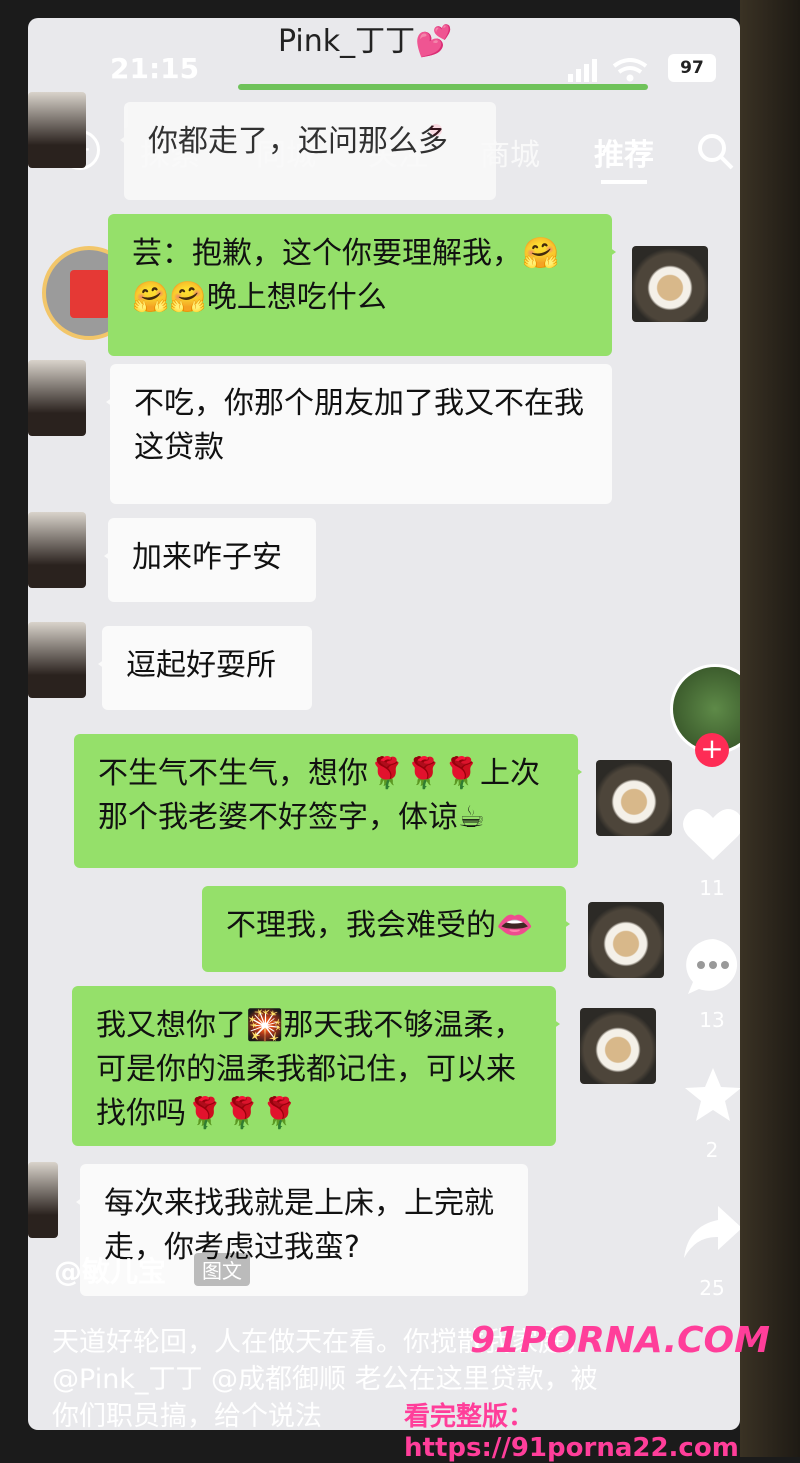 The width and height of the screenshot is (800, 1463). Describe the element at coordinates (365, 41) in the screenshot. I see `chat-title: Pink_丁丁💕` at that location.